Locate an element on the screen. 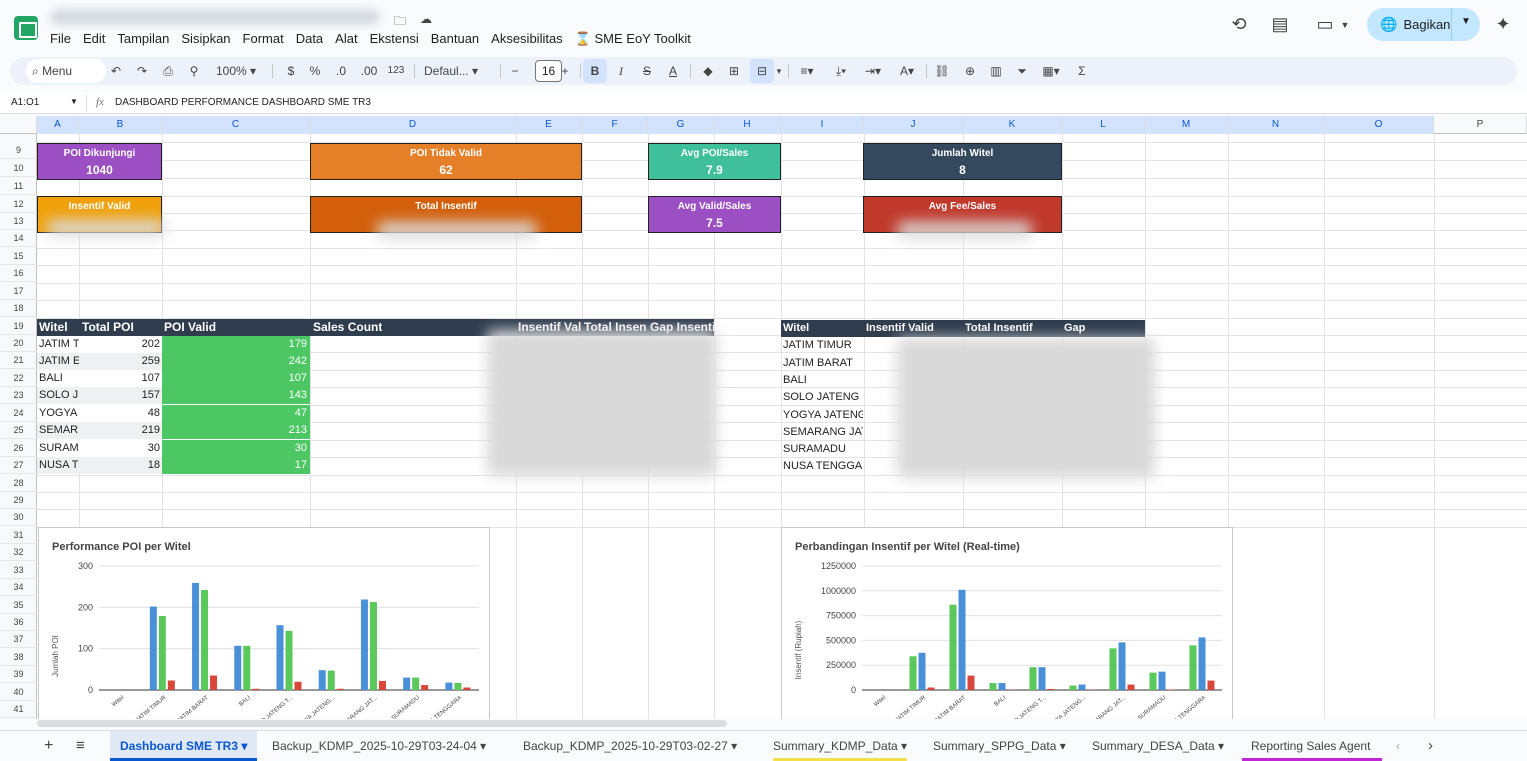  row-header: 33 is located at coordinates (18, 570).